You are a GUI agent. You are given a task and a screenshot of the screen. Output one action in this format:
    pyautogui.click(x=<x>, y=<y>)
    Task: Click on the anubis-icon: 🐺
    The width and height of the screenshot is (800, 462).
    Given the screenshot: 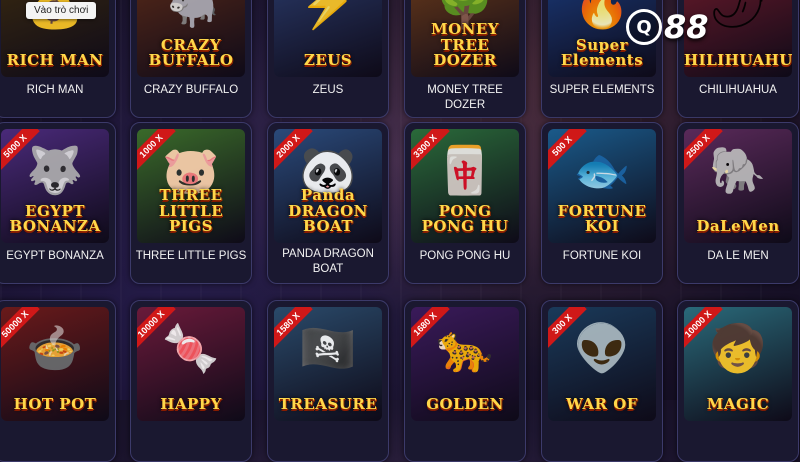 What is the action you would take?
    pyautogui.click(x=55, y=170)
    